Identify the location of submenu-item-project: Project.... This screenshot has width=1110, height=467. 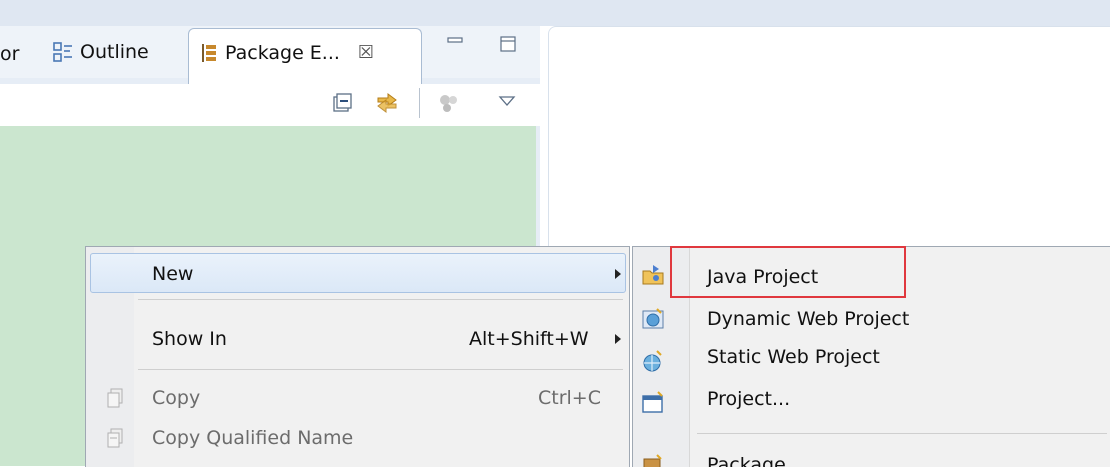
(871, 401).